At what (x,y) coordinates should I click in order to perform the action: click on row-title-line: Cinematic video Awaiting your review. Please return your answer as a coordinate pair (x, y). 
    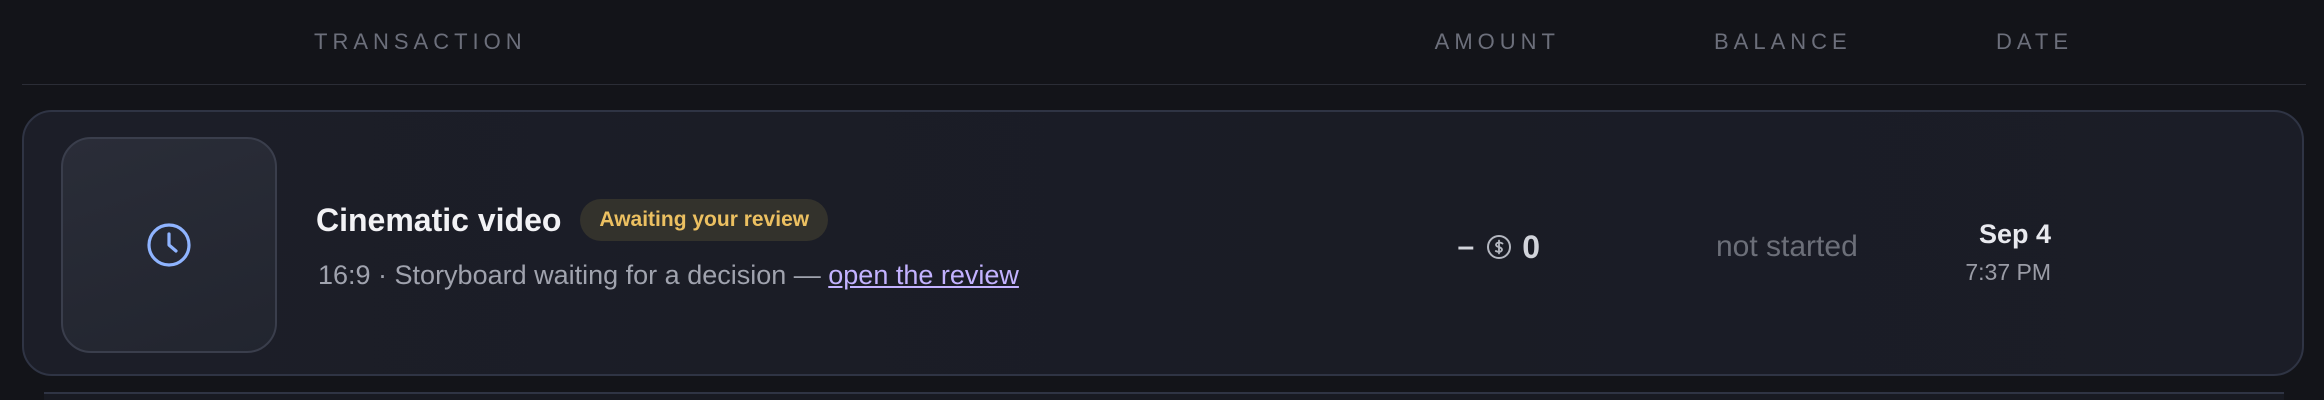
    Looking at the image, I should click on (572, 220).